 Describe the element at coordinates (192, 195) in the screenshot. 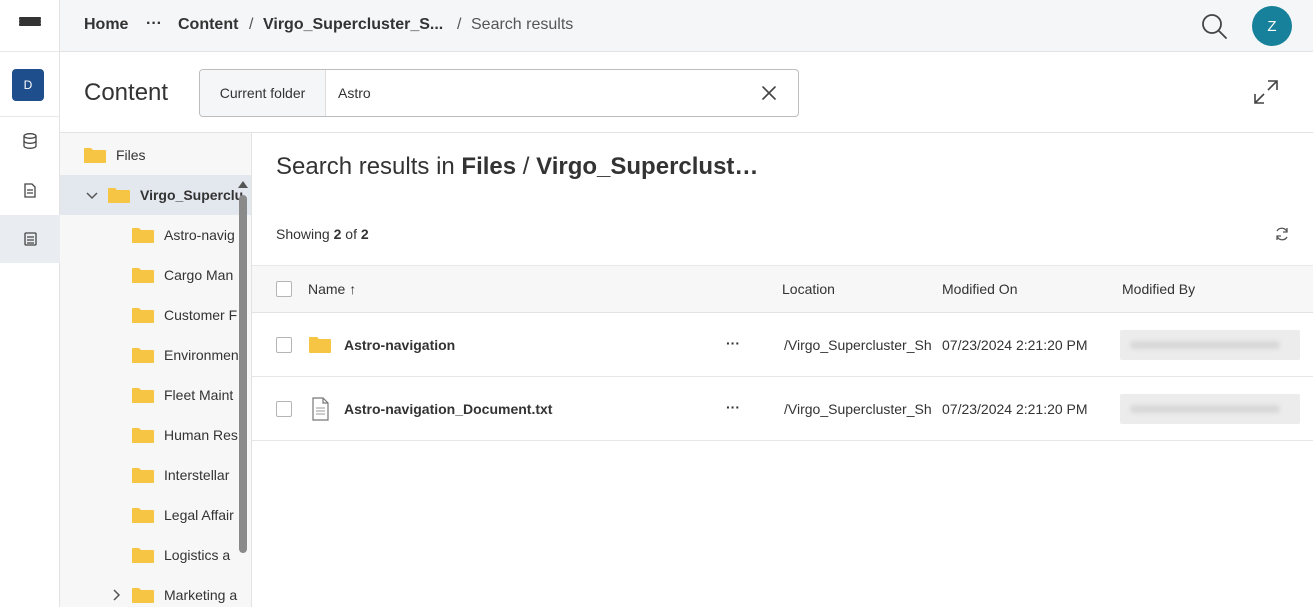

I see `tree-item-label: Virgo_Superclu` at that location.